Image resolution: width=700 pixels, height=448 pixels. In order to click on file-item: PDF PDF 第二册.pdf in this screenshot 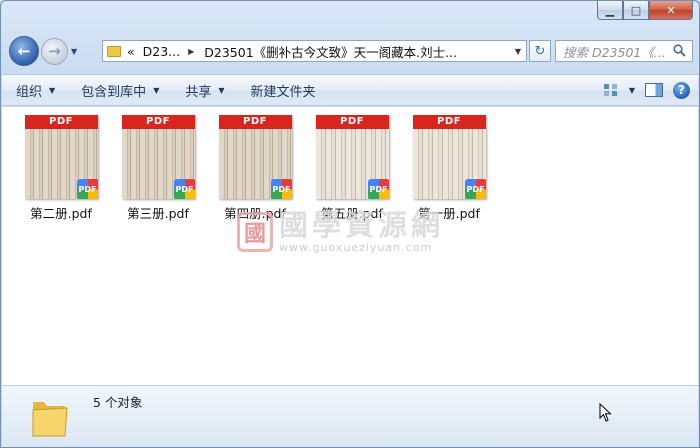, I will do `click(61, 168)`.